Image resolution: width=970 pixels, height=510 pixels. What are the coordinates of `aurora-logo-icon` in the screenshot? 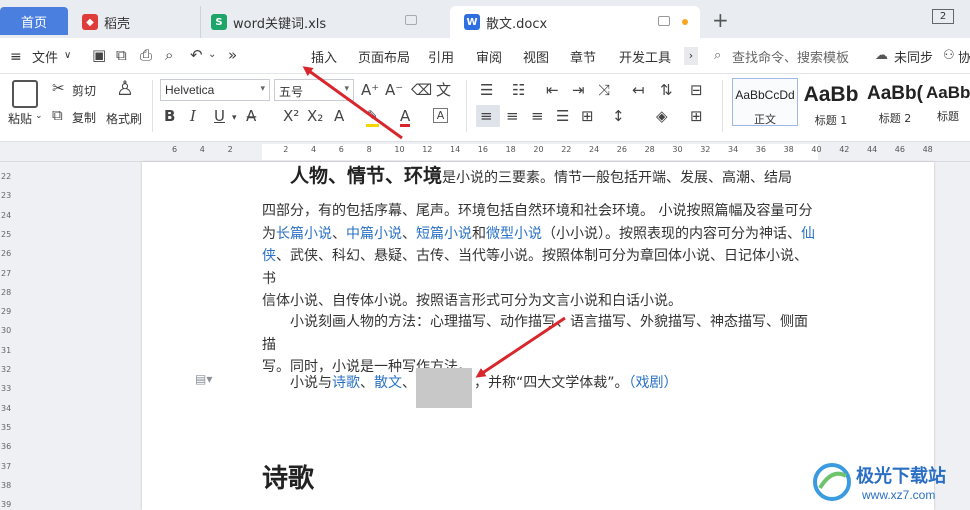 It's located at (832, 482).